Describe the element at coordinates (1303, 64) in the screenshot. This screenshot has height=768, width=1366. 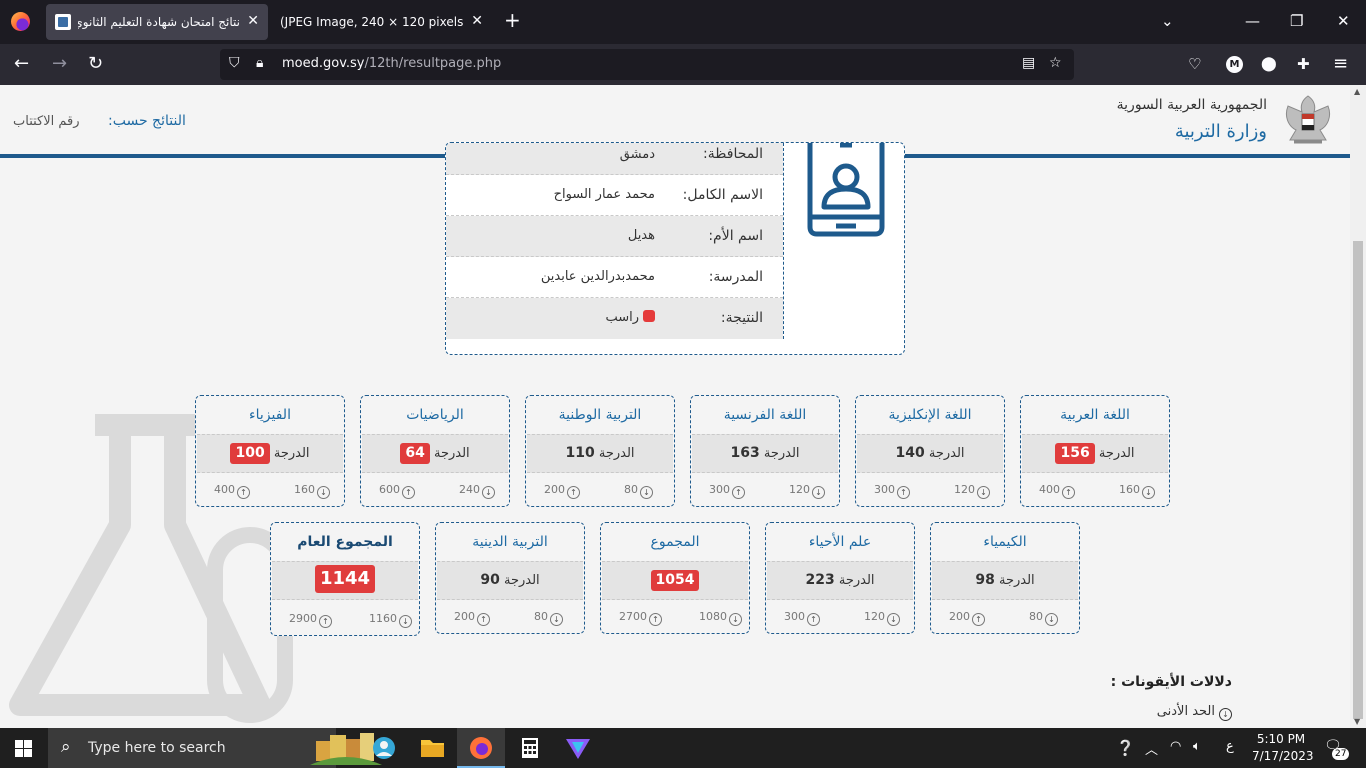
I see `extensions-puzzle-icon: ✚` at that location.